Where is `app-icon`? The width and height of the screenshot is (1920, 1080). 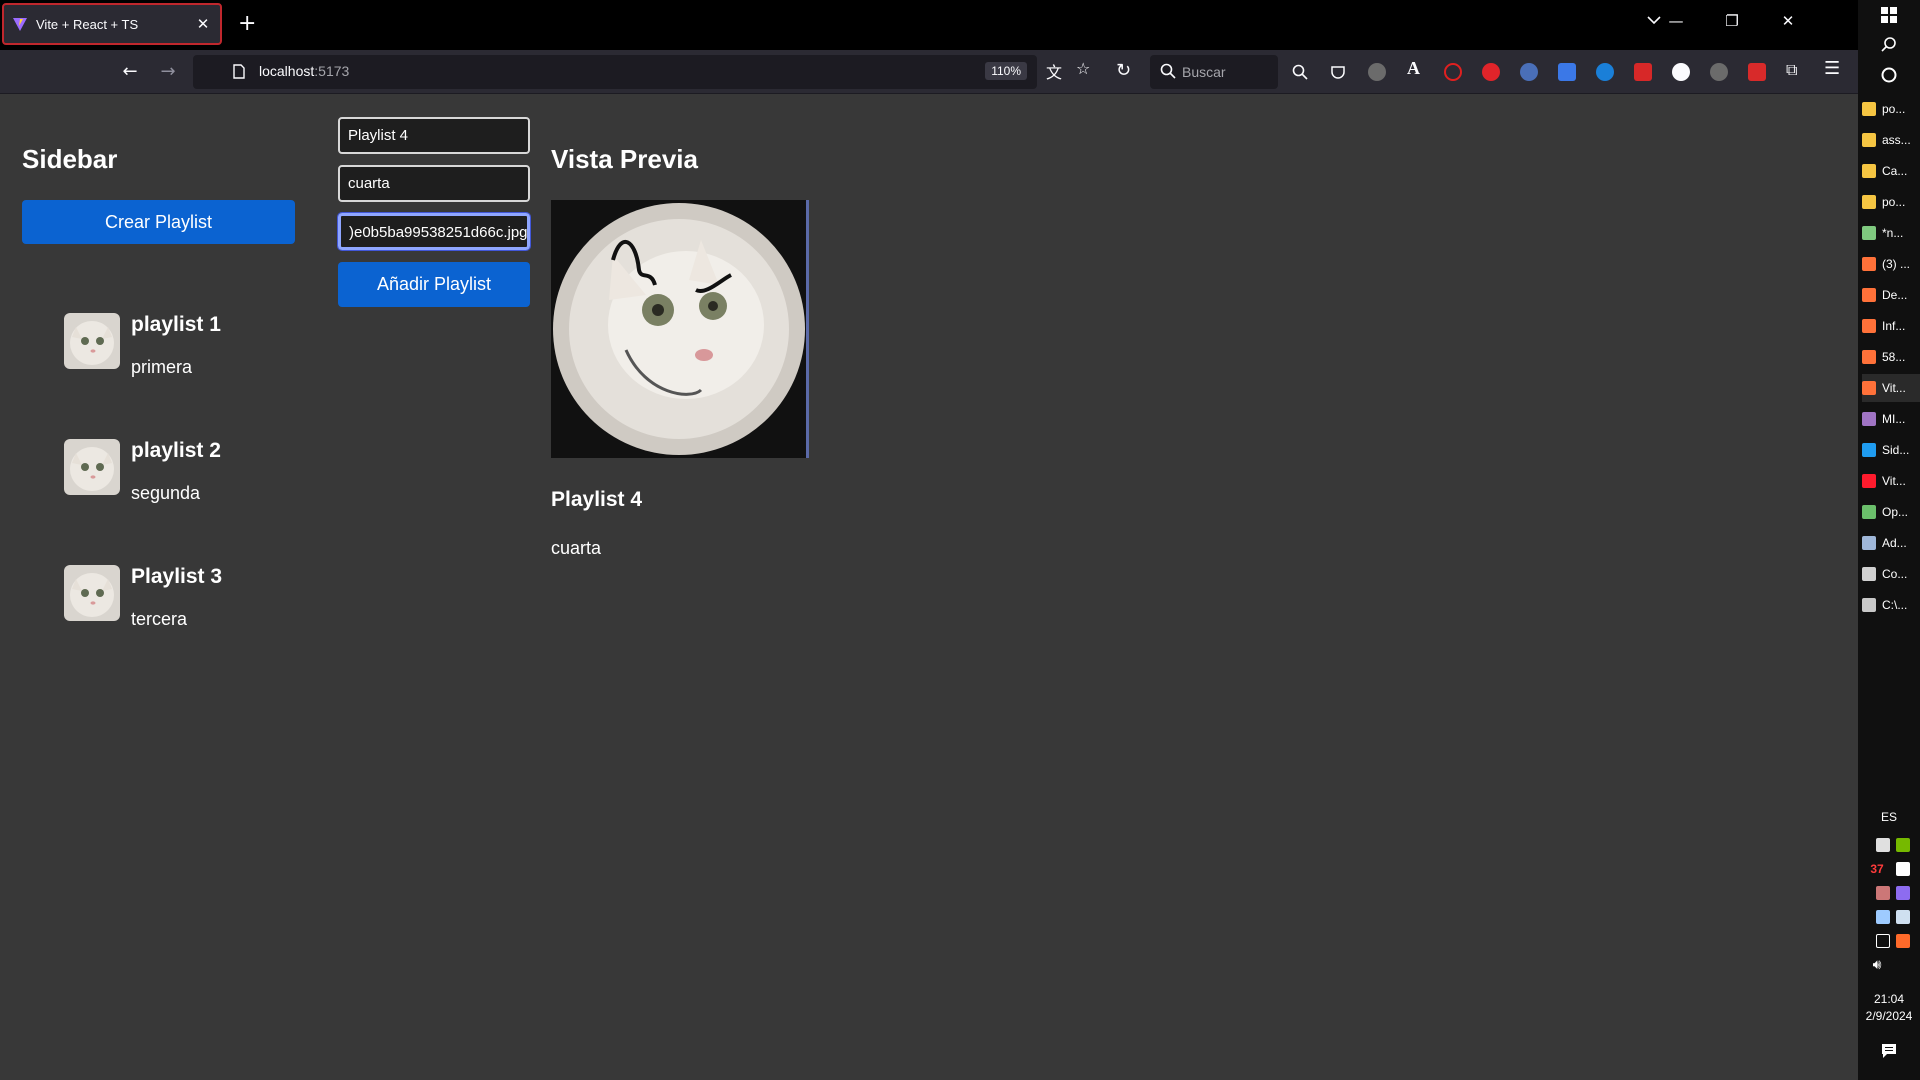 app-icon is located at coordinates (1869, 512).